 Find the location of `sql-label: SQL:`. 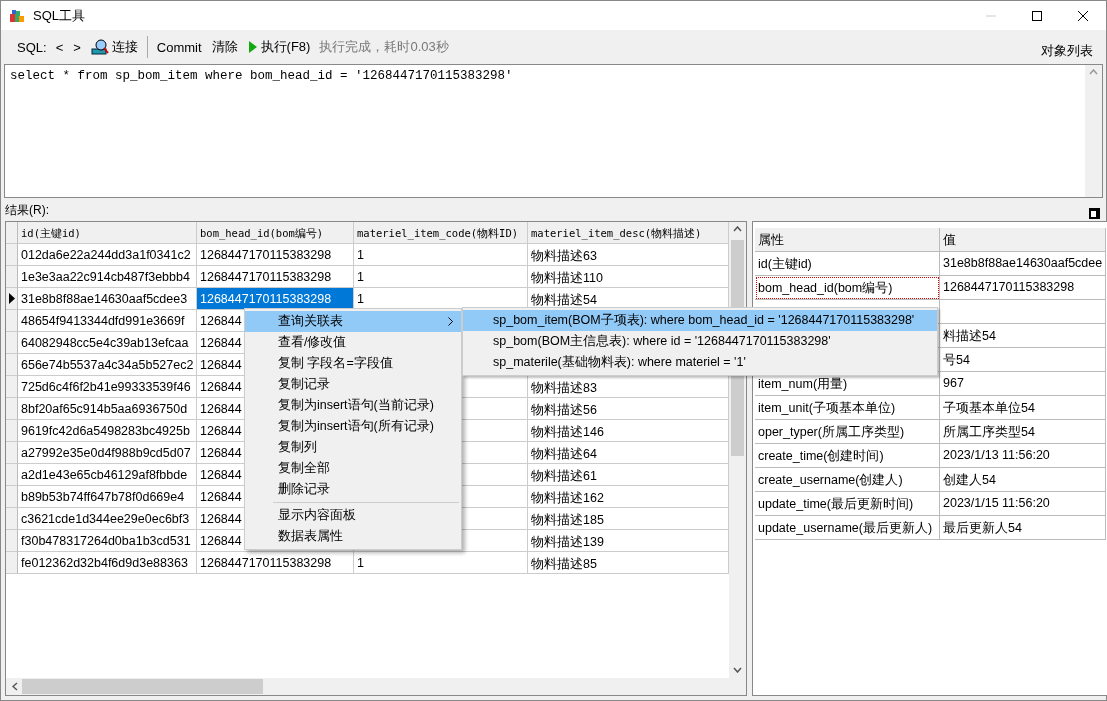

sql-label: SQL: is located at coordinates (32, 47).